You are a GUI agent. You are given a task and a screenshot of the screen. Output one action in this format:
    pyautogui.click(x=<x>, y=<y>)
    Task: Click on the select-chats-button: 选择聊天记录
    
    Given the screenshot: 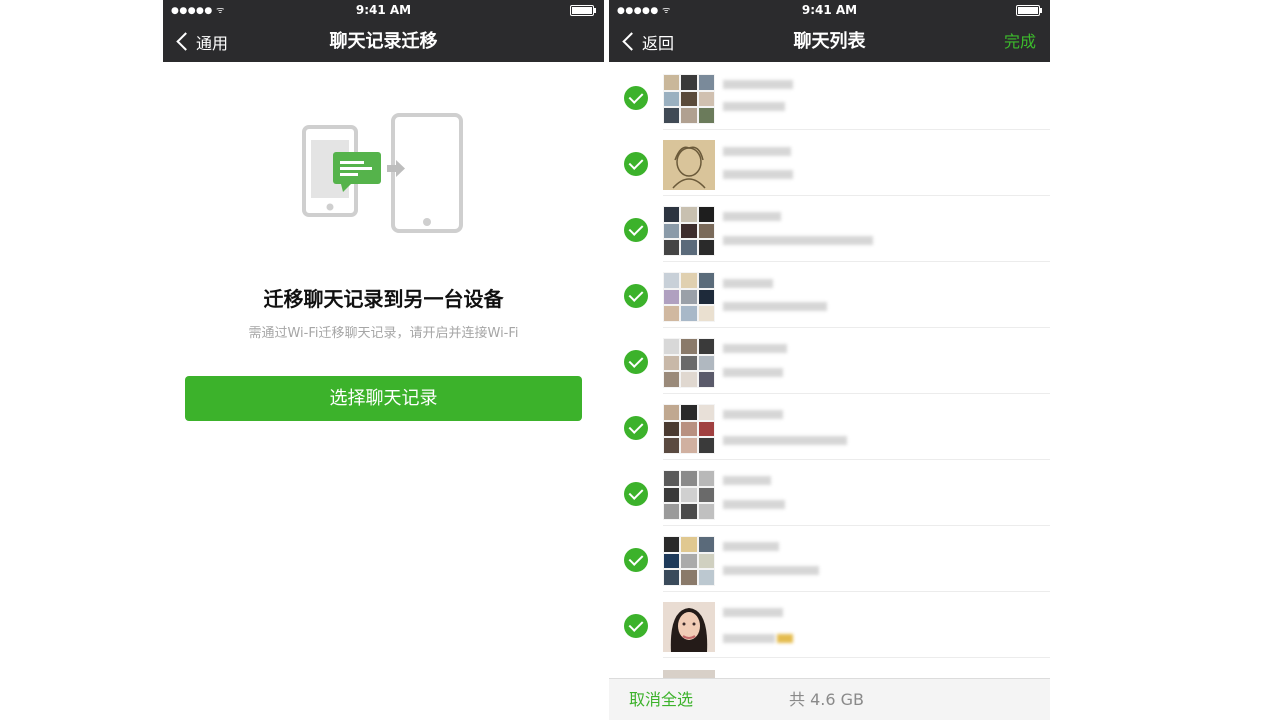 What is the action you would take?
    pyautogui.click(x=383, y=398)
    